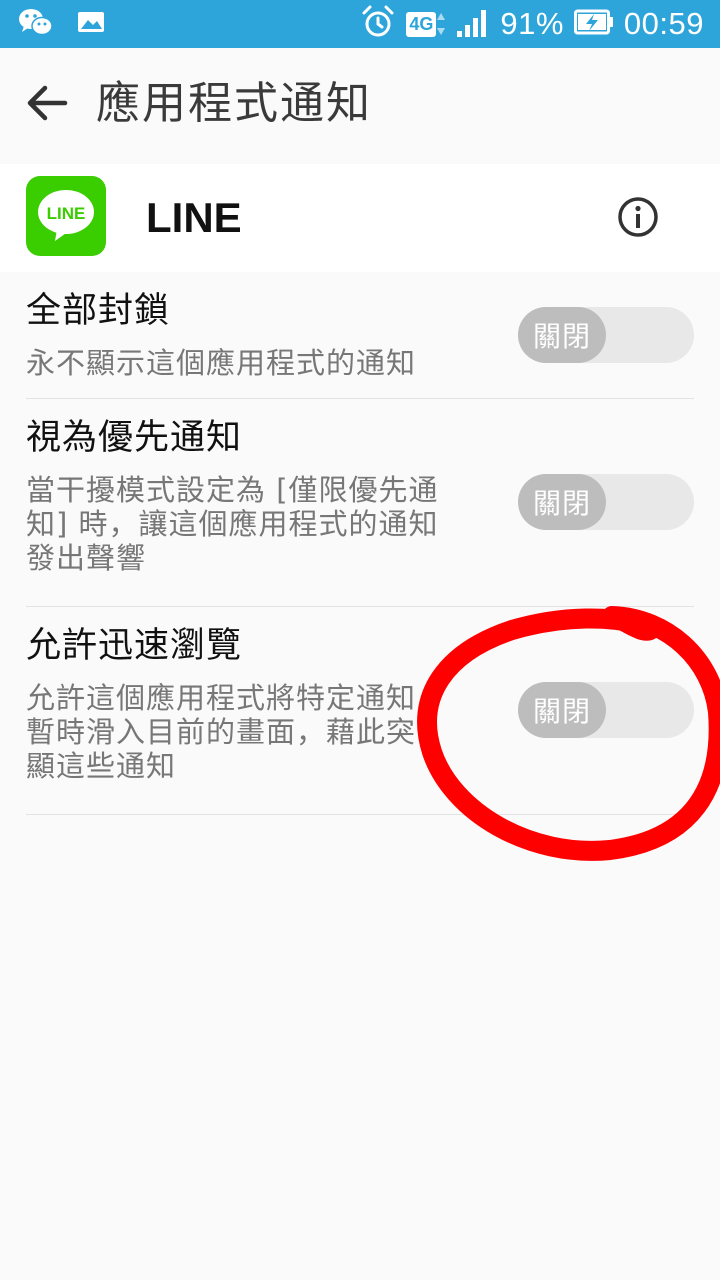 Image resolution: width=720 pixels, height=1280 pixels. I want to click on status-bar: 4G 91% 00:59, so click(360, 24).